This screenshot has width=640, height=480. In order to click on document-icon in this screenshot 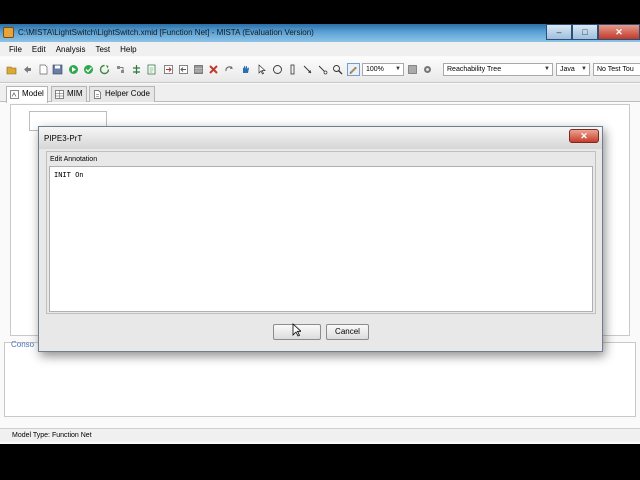, I will do `click(151, 69)`.